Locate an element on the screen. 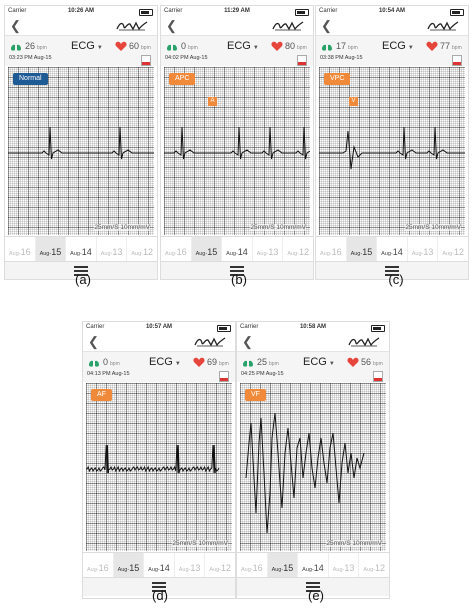 The height and width of the screenshot is (611, 474). vitals-bar: 17 bpm ECG ▼ 77 bpm 03:38 PM Aug-15 is located at coordinates (392, 50).